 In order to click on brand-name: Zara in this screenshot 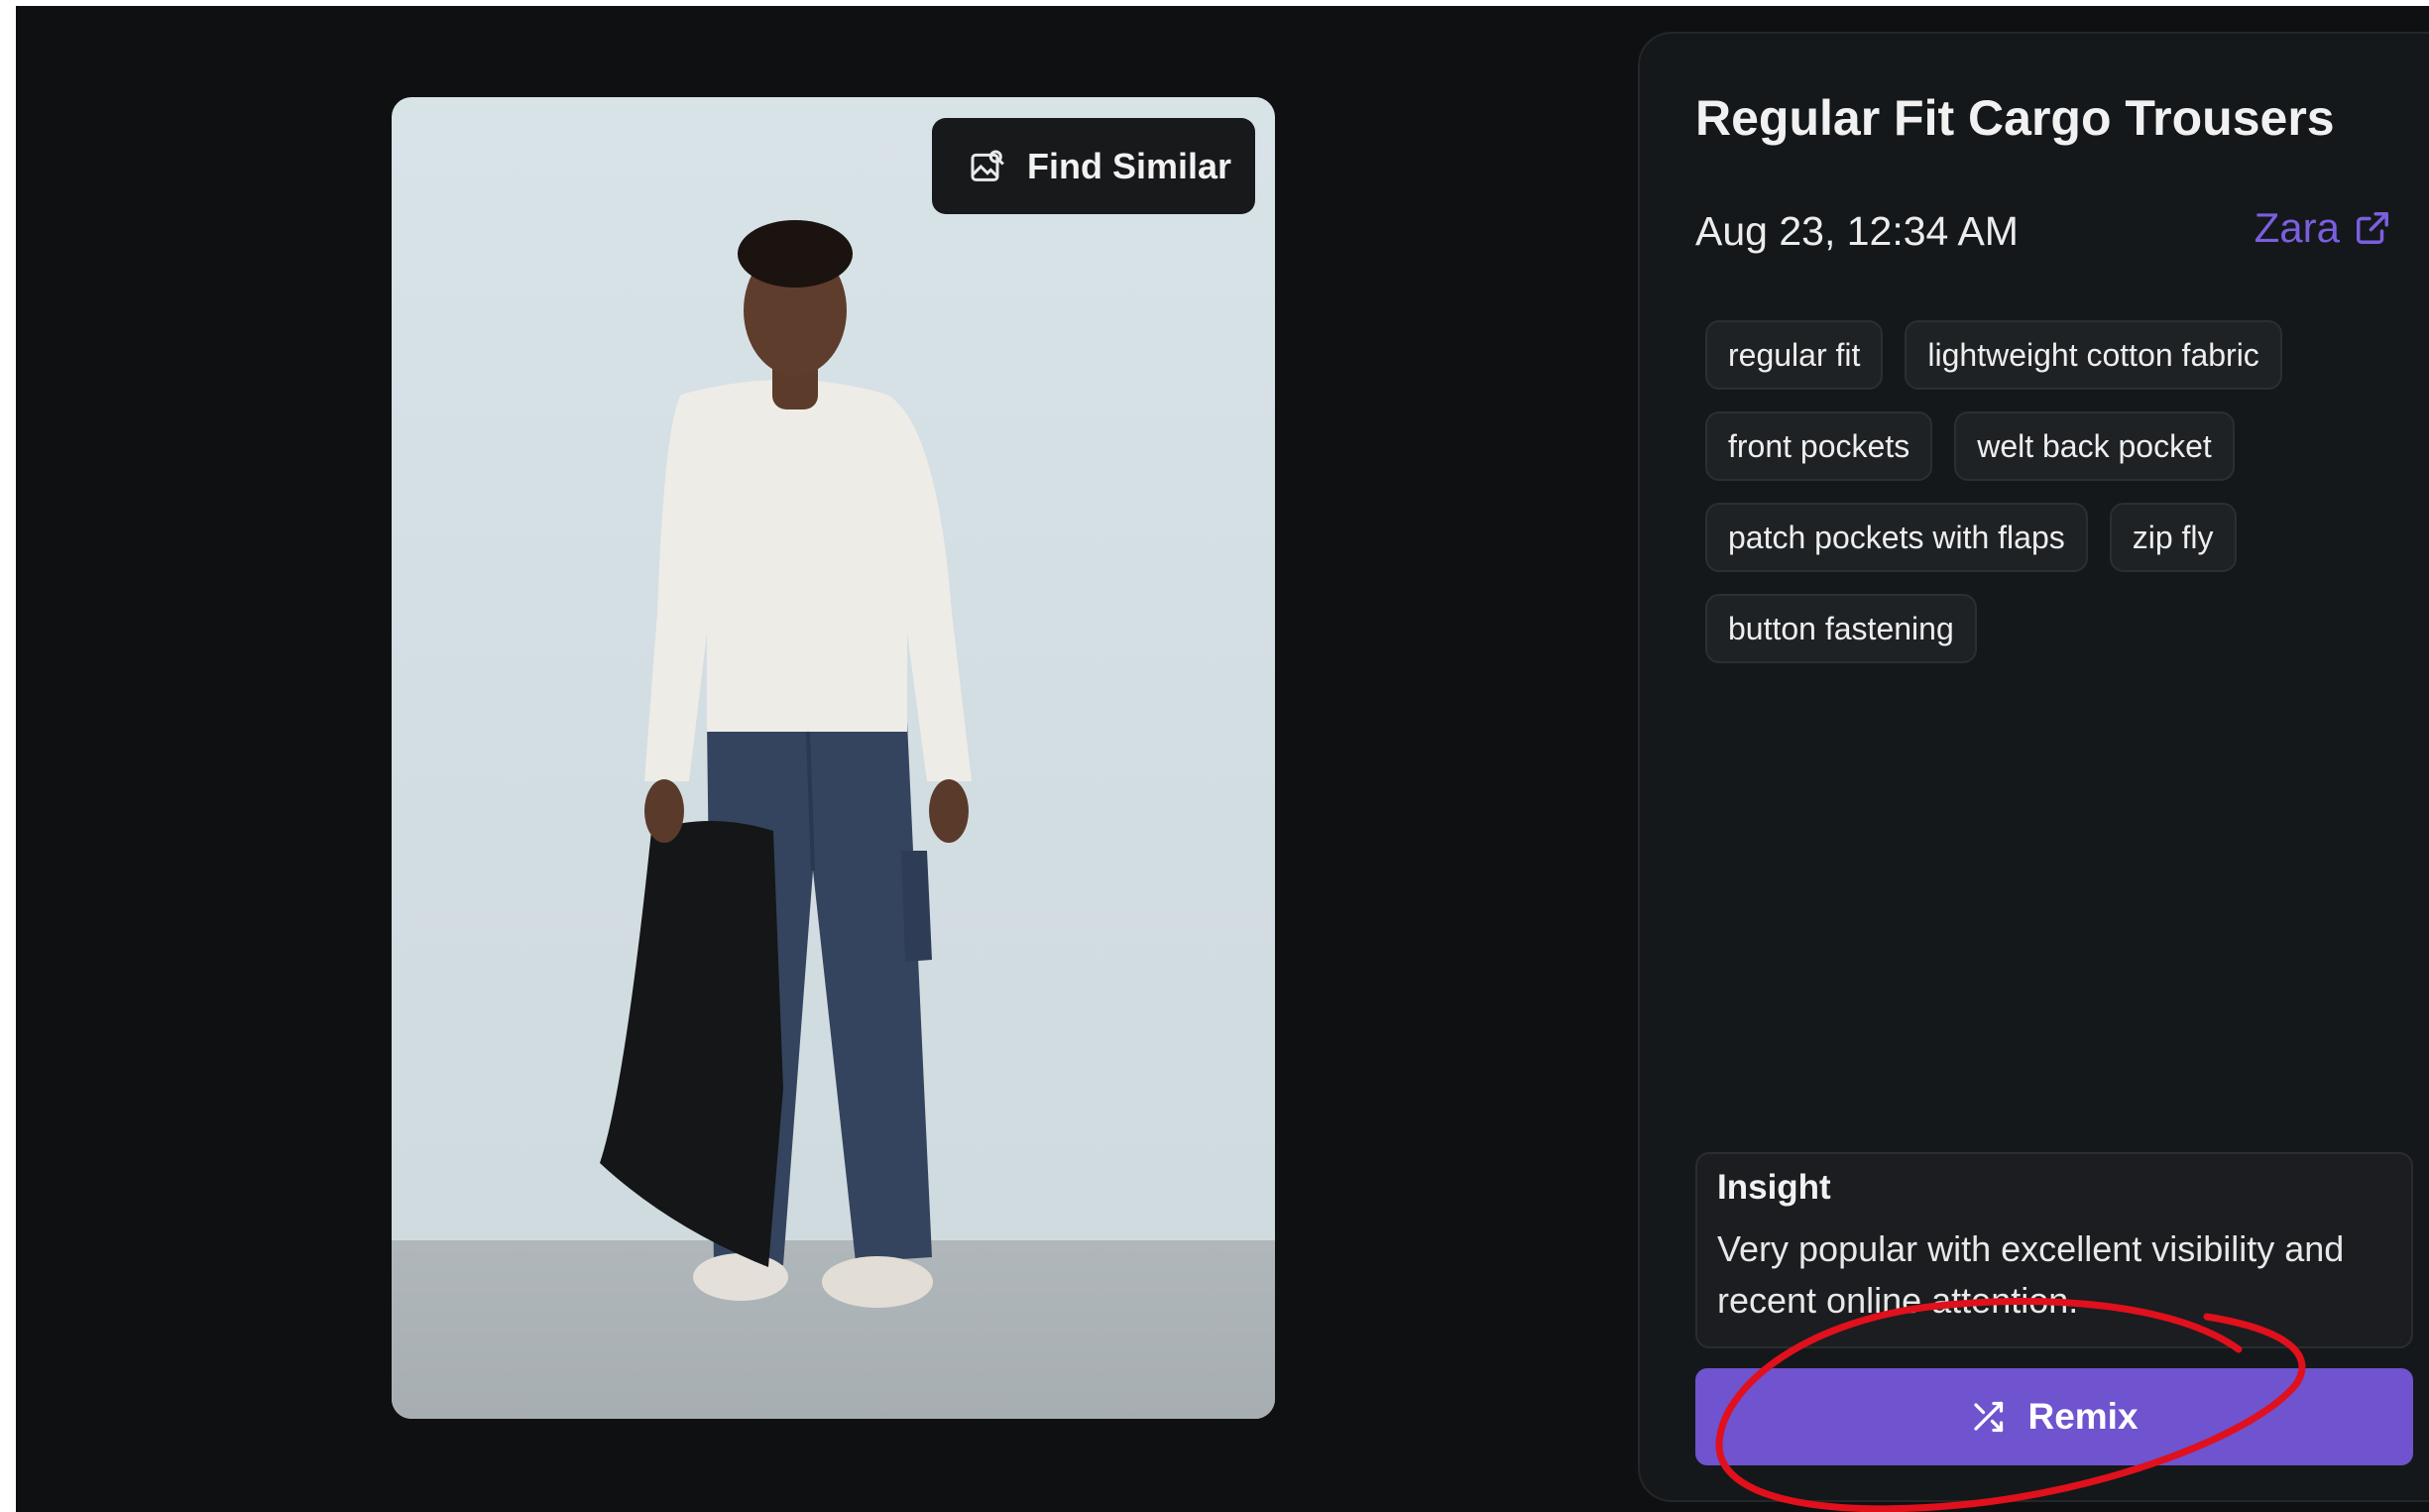, I will do `click(2297, 227)`.